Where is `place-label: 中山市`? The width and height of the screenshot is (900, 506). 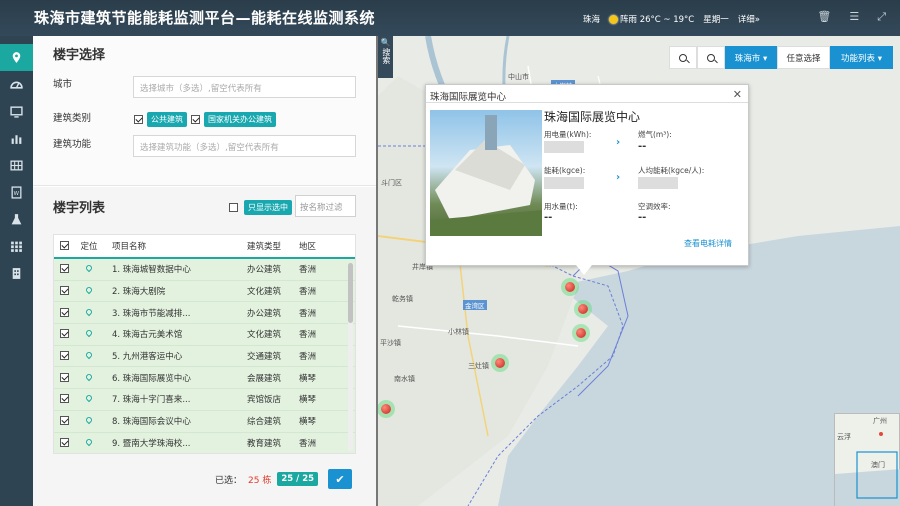
place-label: 中山市 is located at coordinates (518, 77).